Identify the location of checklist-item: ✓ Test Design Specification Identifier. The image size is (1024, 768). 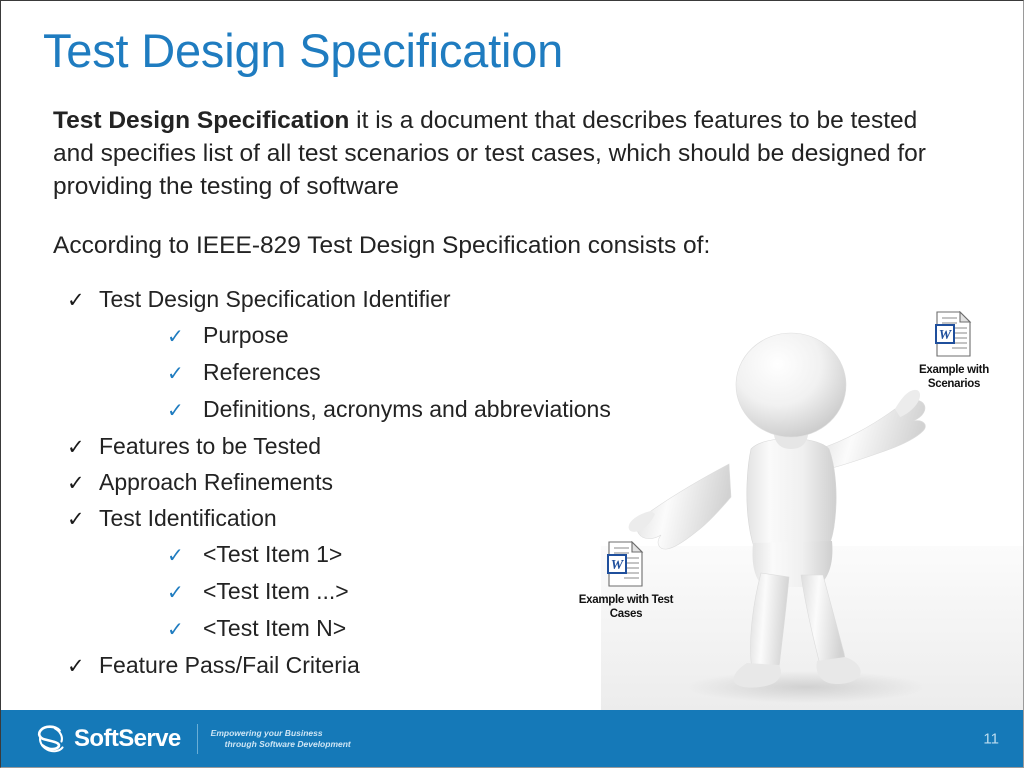
(387, 302).